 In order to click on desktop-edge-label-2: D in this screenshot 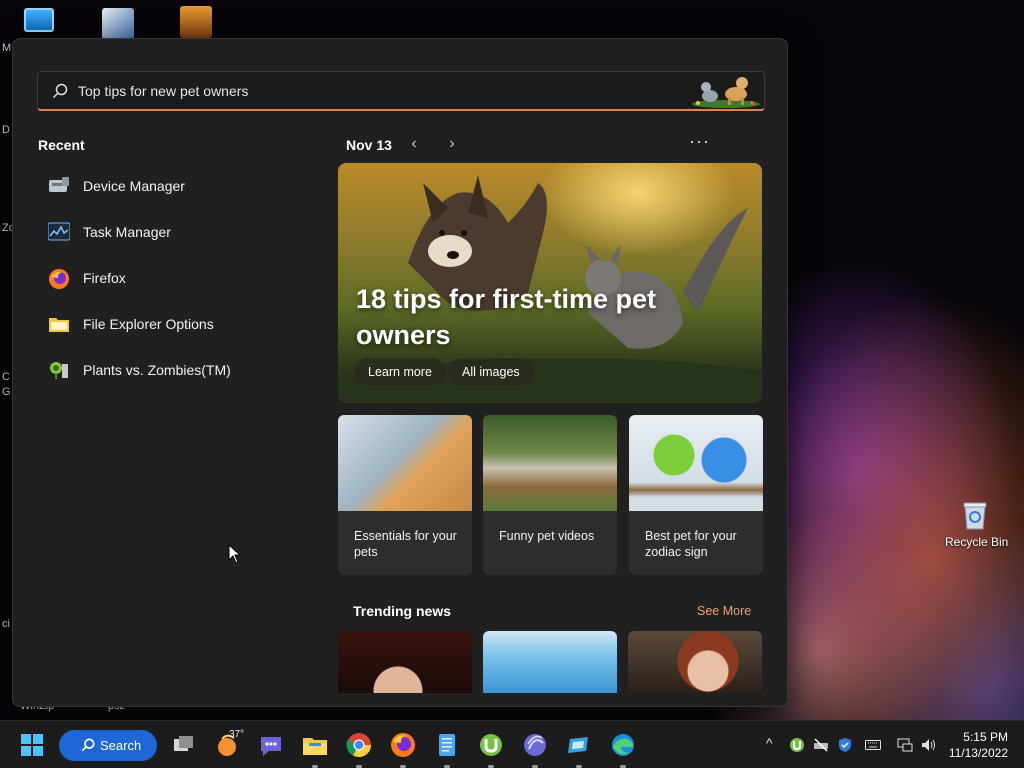, I will do `click(6, 130)`.